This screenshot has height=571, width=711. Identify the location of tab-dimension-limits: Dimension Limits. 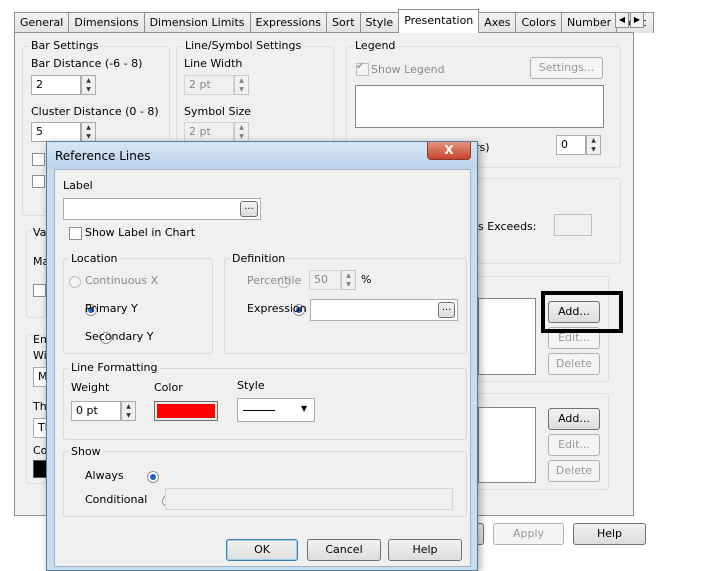
(197, 22).